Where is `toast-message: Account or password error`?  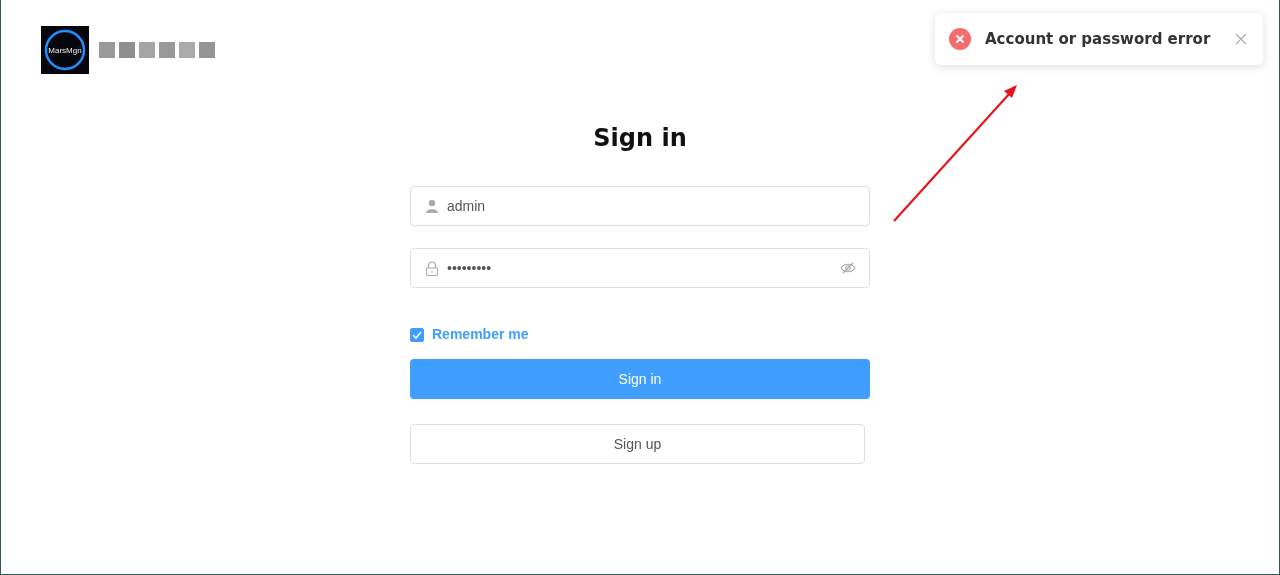
toast-message: Account or password error is located at coordinates (1098, 39).